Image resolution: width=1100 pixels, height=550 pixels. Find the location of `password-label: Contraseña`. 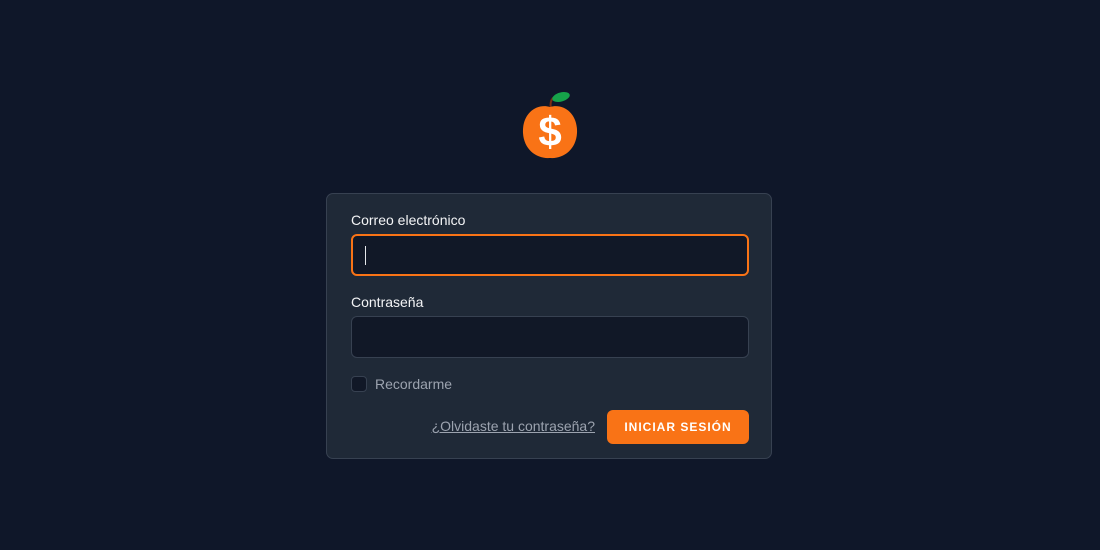

password-label: Contraseña is located at coordinates (387, 302).